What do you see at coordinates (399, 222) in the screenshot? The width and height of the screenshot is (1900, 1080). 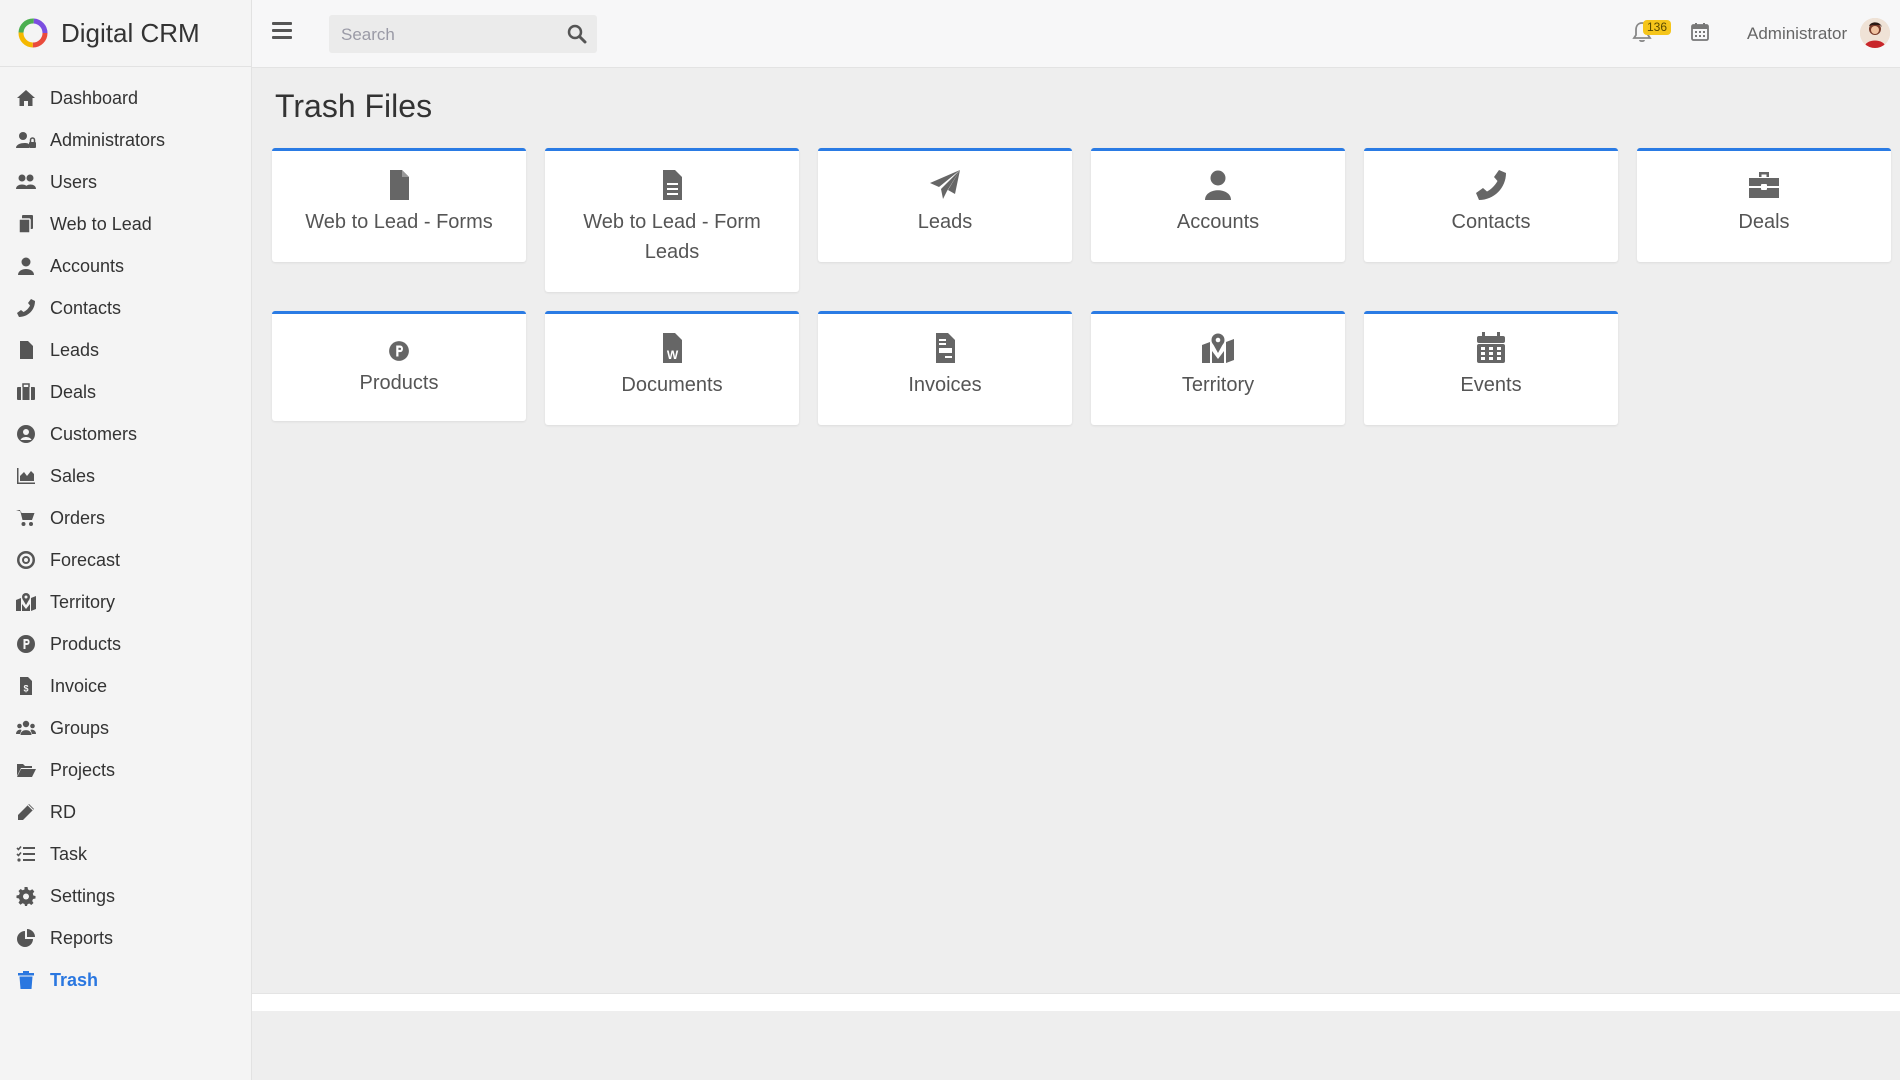 I see `card-label: Web to Lead - Forms` at bounding box center [399, 222].